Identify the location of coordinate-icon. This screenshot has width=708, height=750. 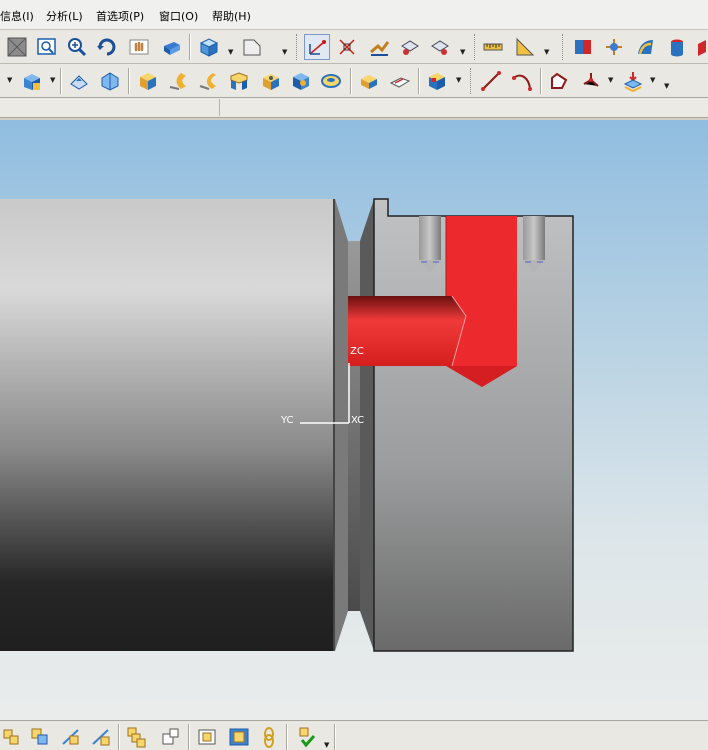
(614, 47).